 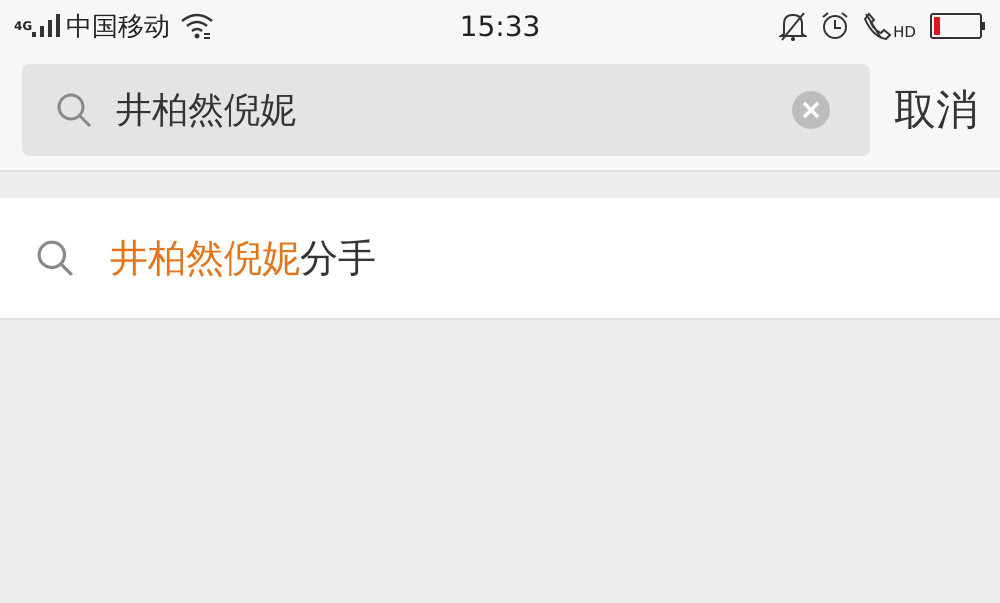 I want to click on search-field: 井柏然倪妮, so click(x=446, y=110).